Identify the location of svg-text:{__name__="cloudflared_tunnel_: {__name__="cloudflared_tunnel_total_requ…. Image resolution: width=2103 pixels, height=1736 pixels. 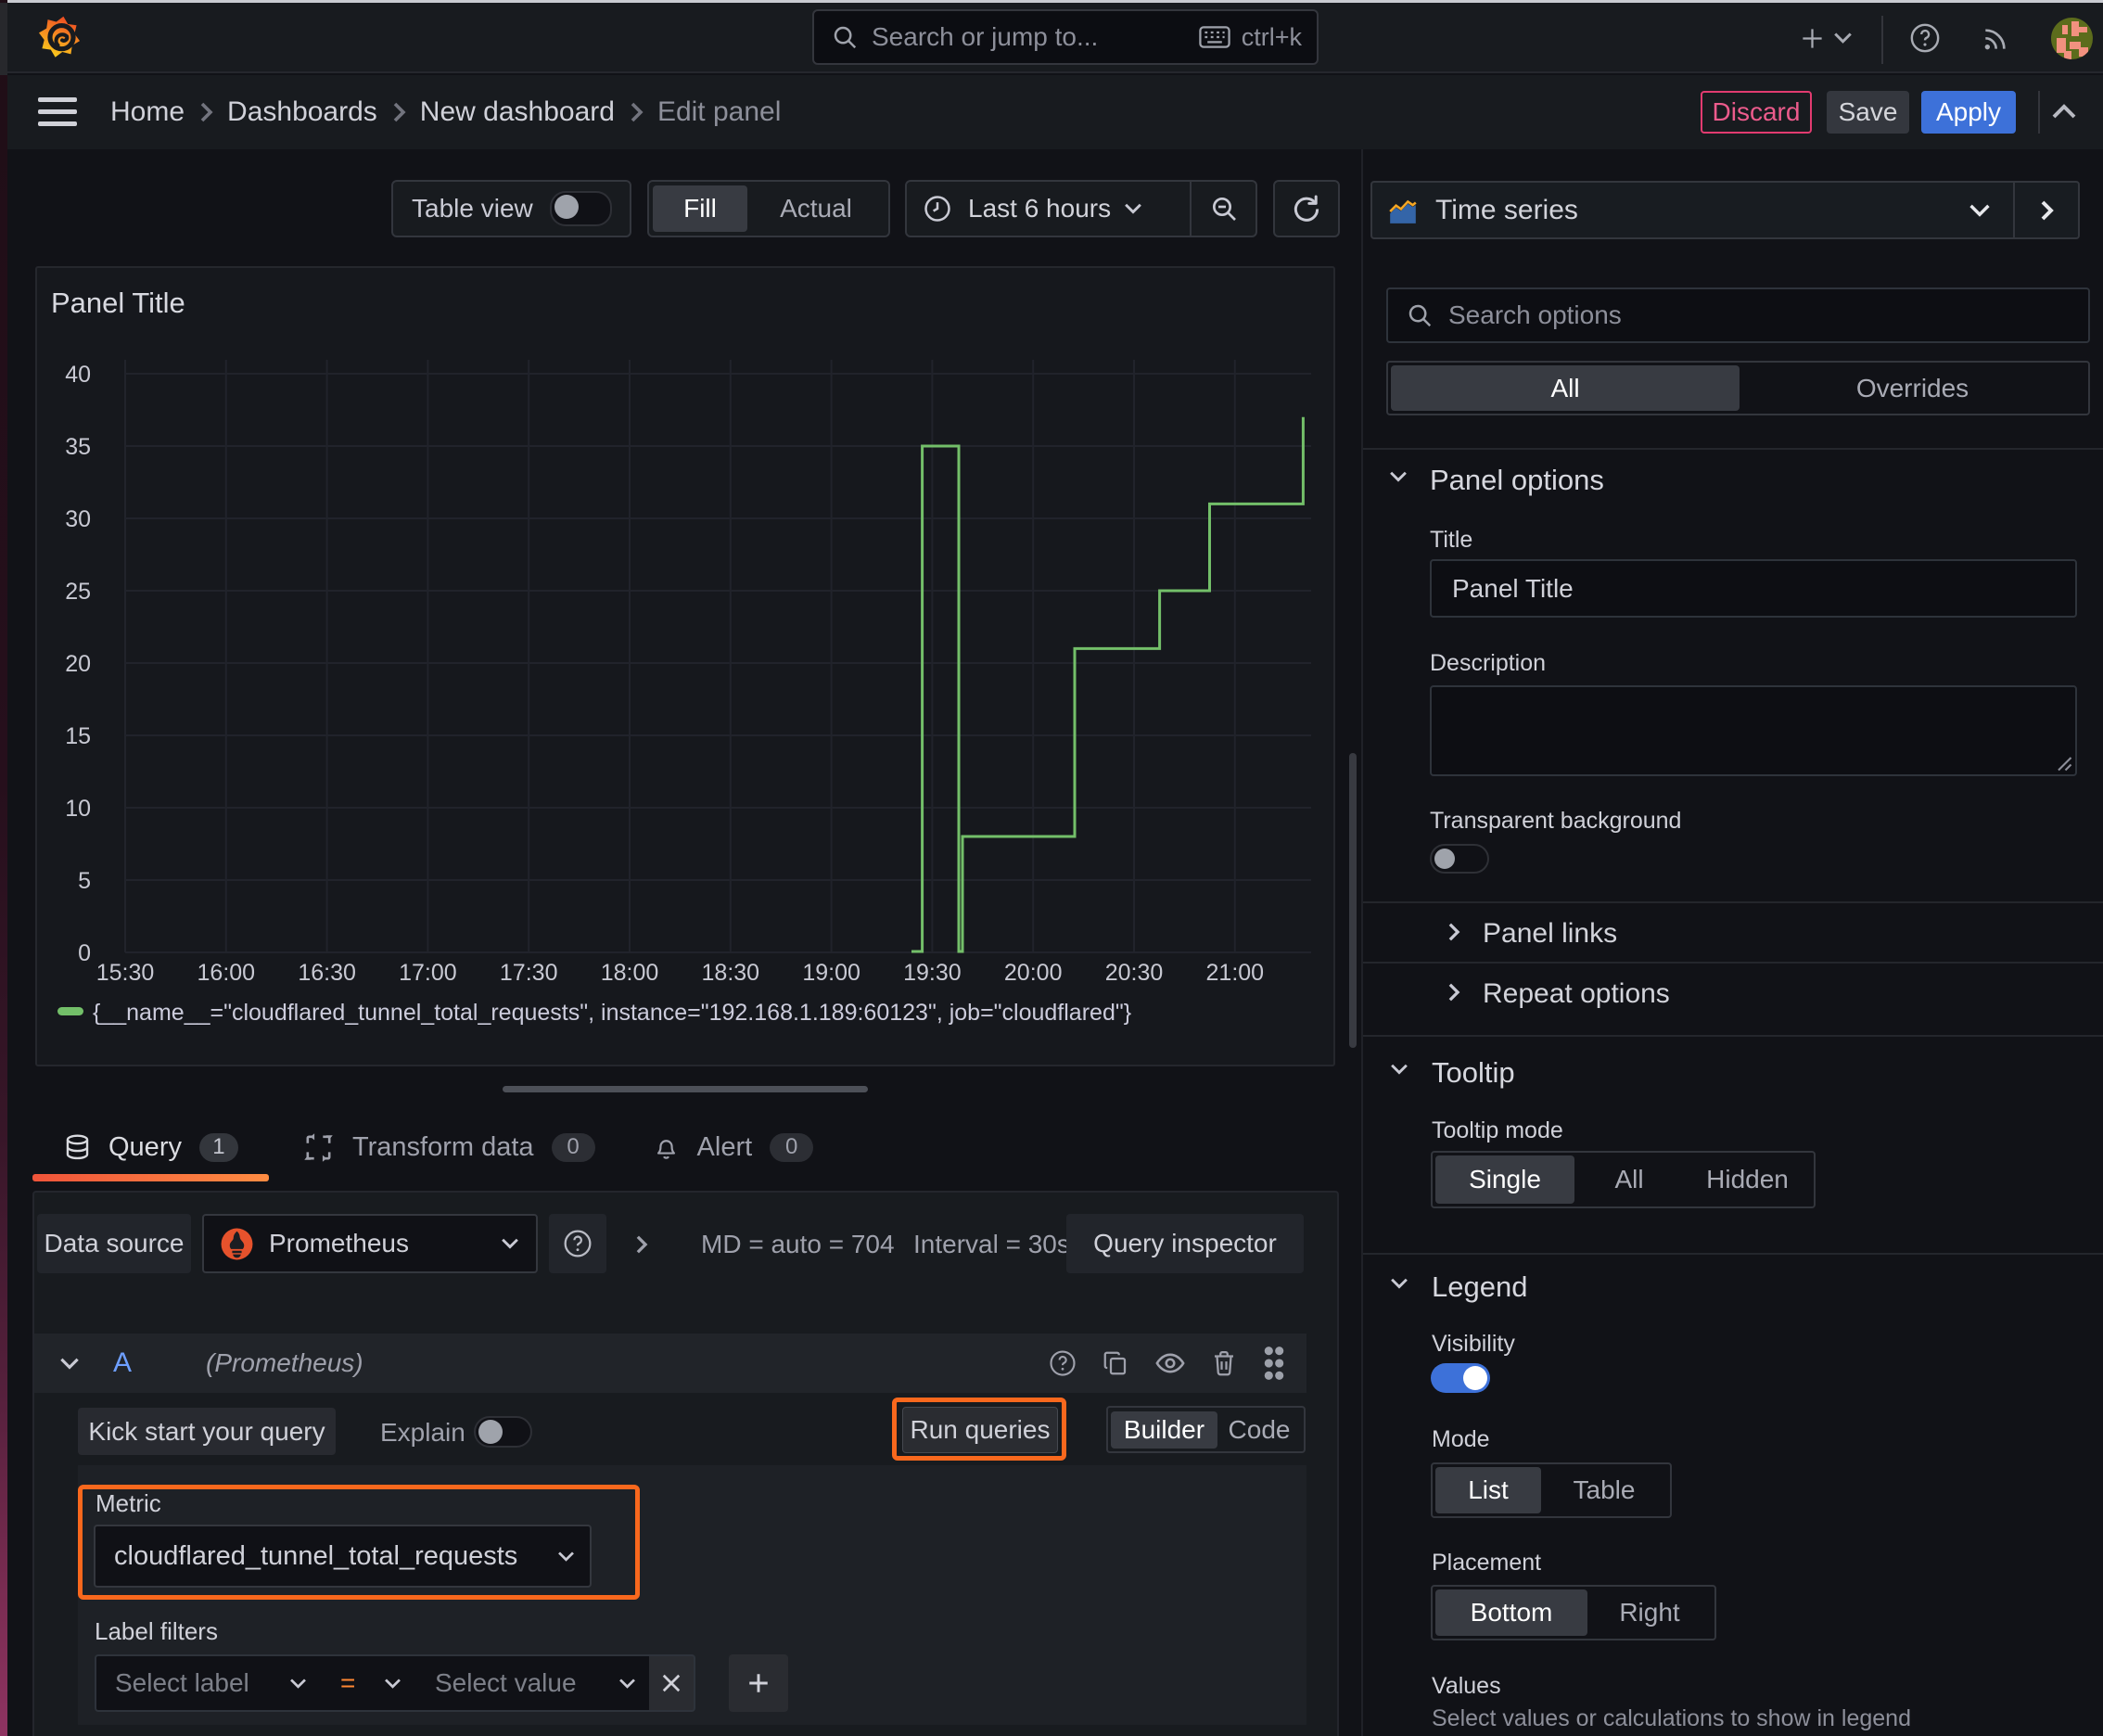
(612, 1013).